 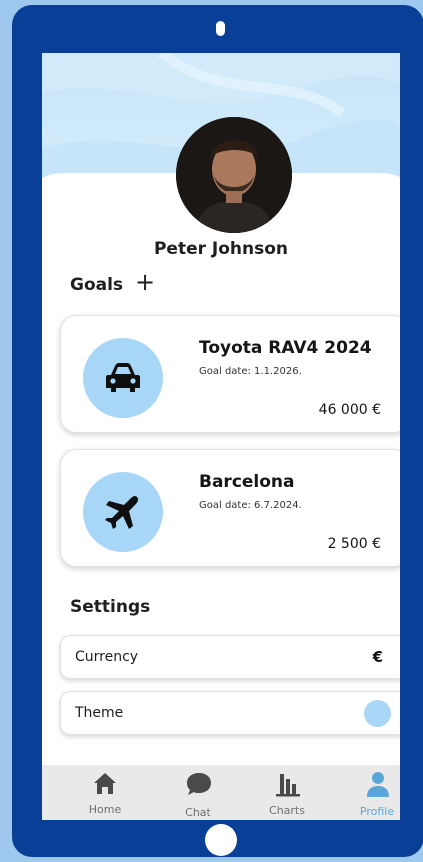 What do you see at coordinates (285, 348) in the screenshot?
I see `goal-name: Toyota RAV4 2024` at bounding box center [285, 348].